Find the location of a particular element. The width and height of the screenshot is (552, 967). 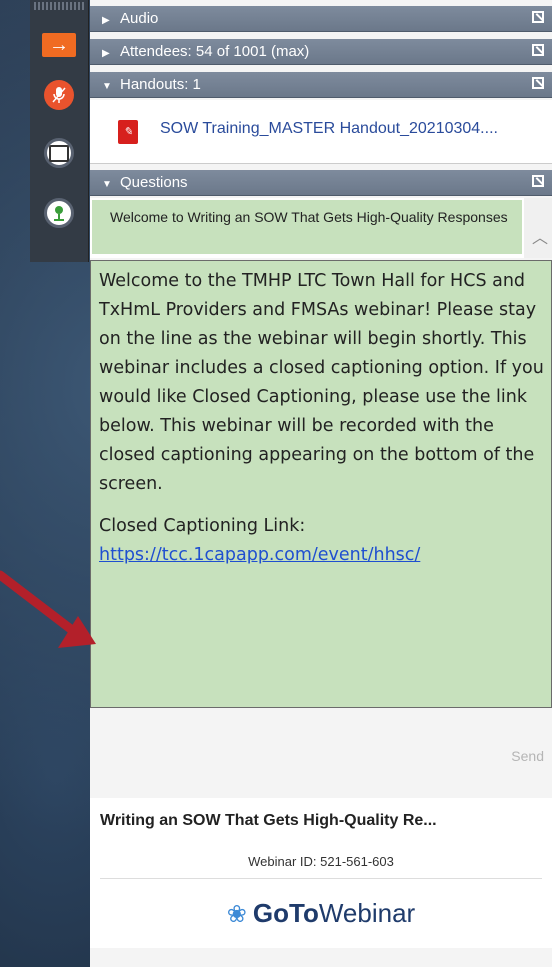

control-toolbar: → is located at coordinates (59, 131).